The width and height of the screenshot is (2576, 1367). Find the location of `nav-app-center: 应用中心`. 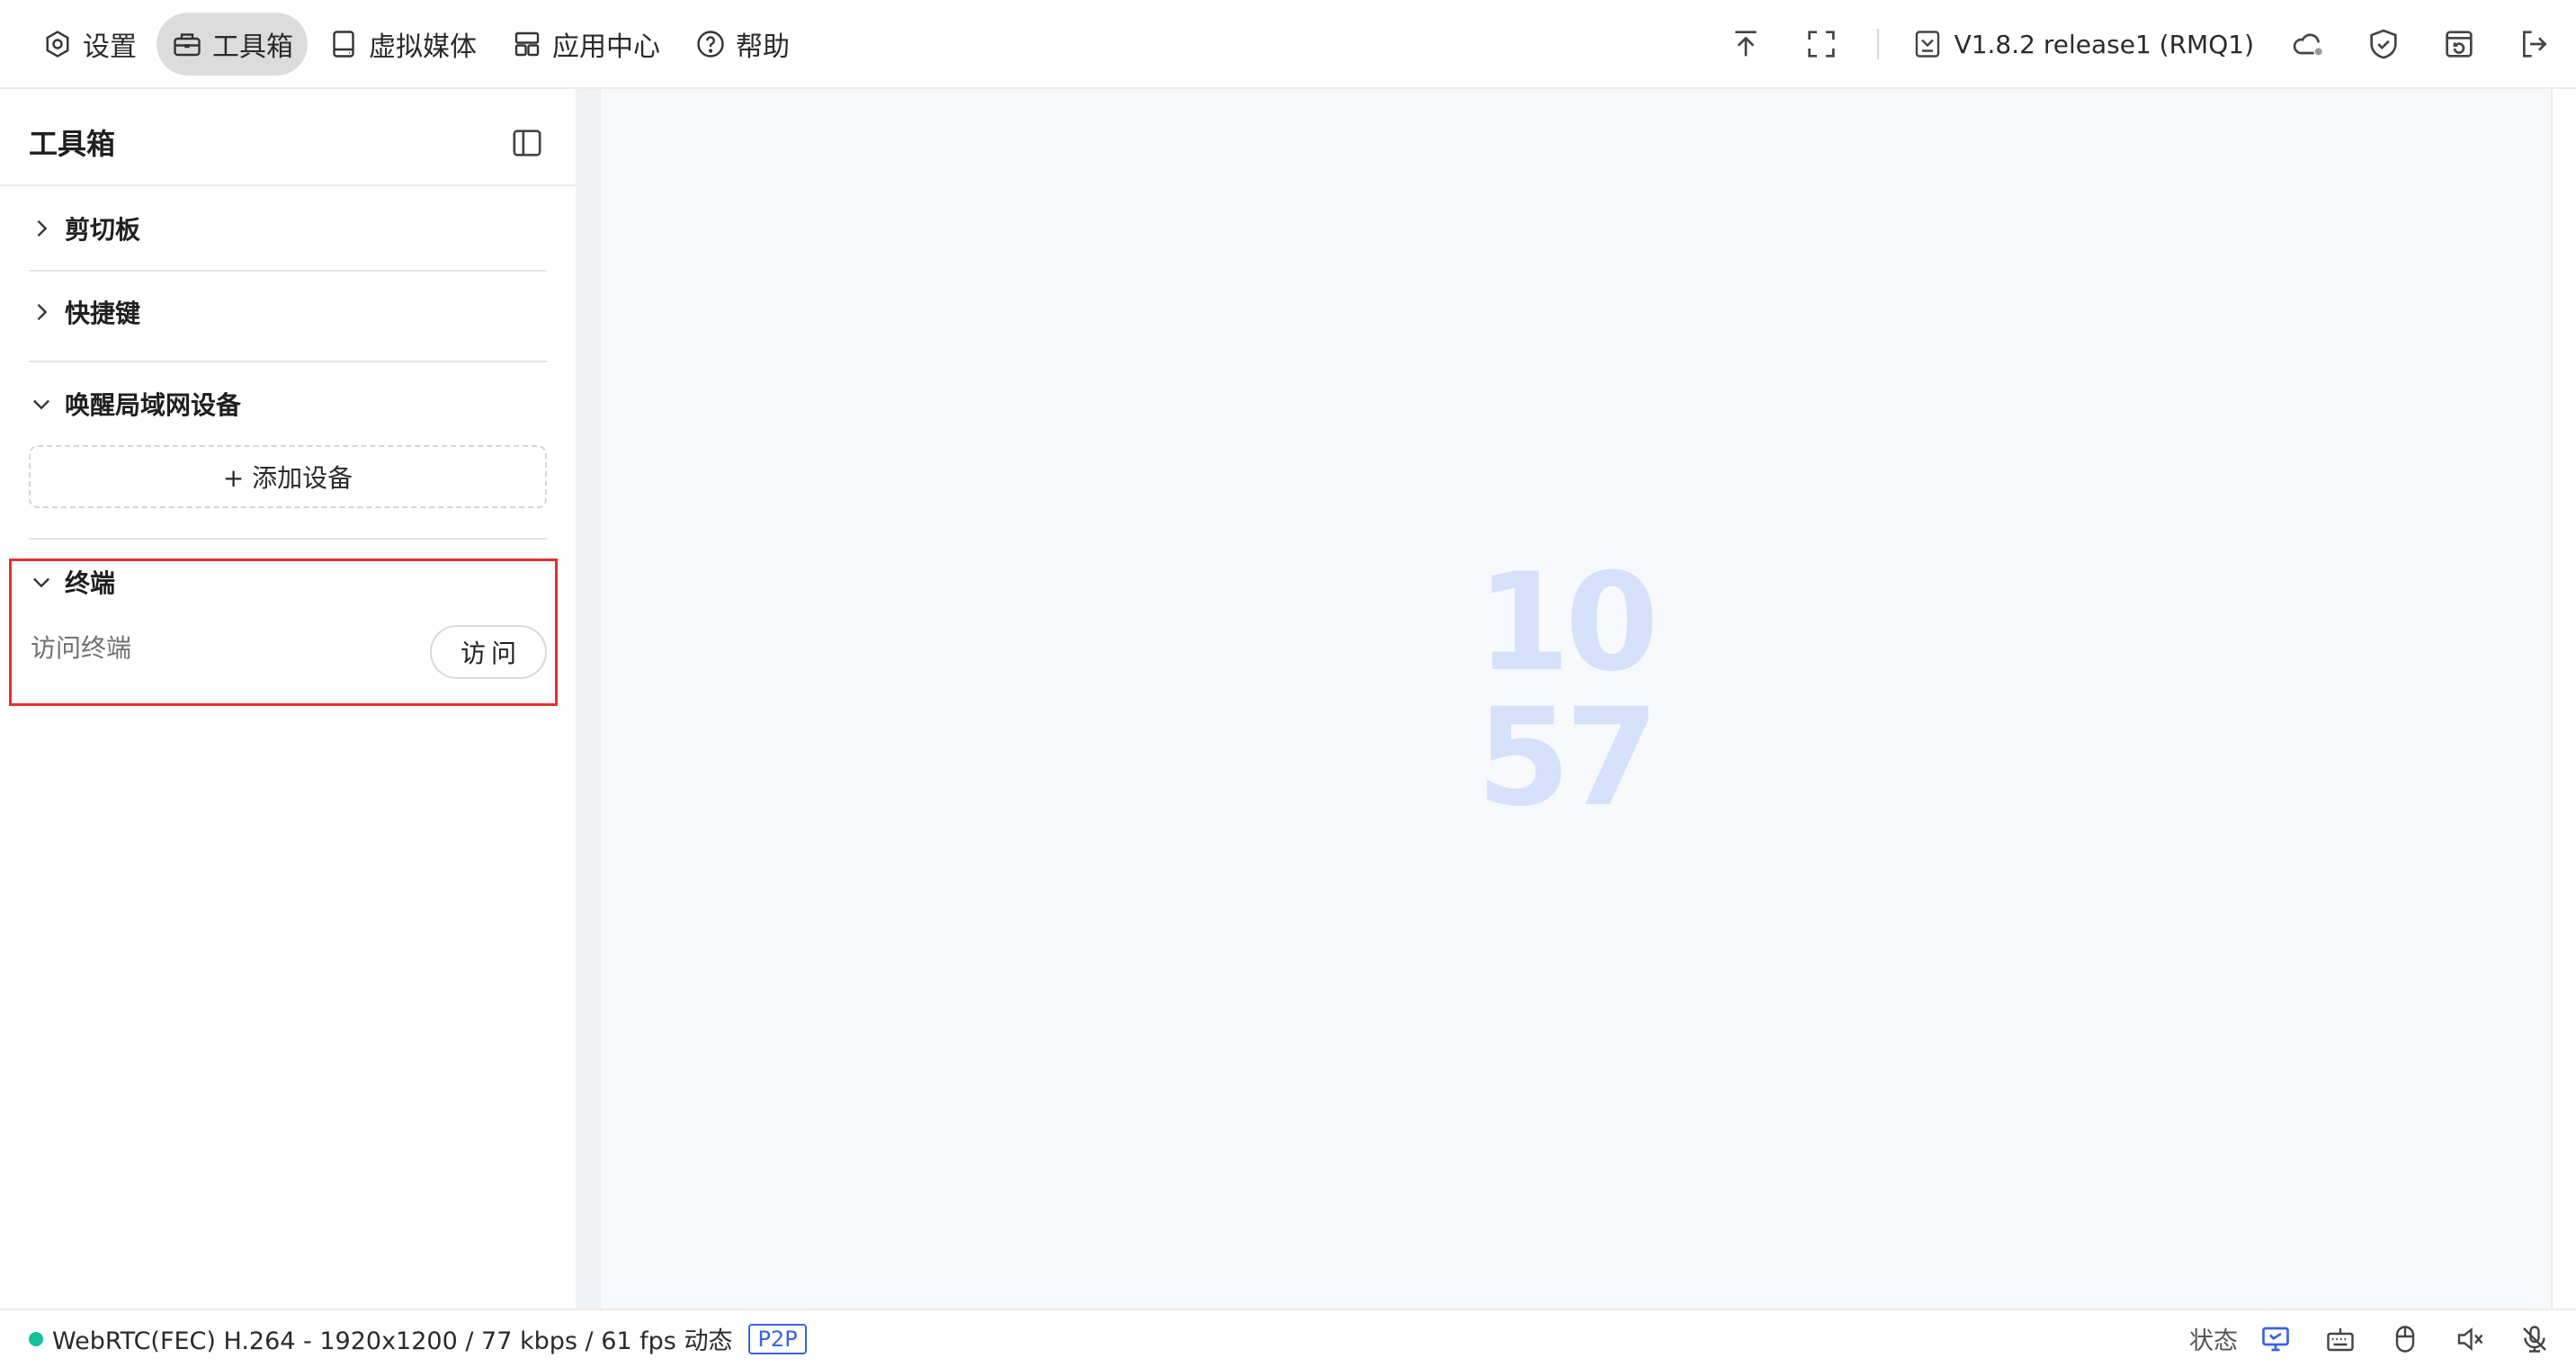

nav-app-center: 应用中心 is located at coordinates (585, 44).